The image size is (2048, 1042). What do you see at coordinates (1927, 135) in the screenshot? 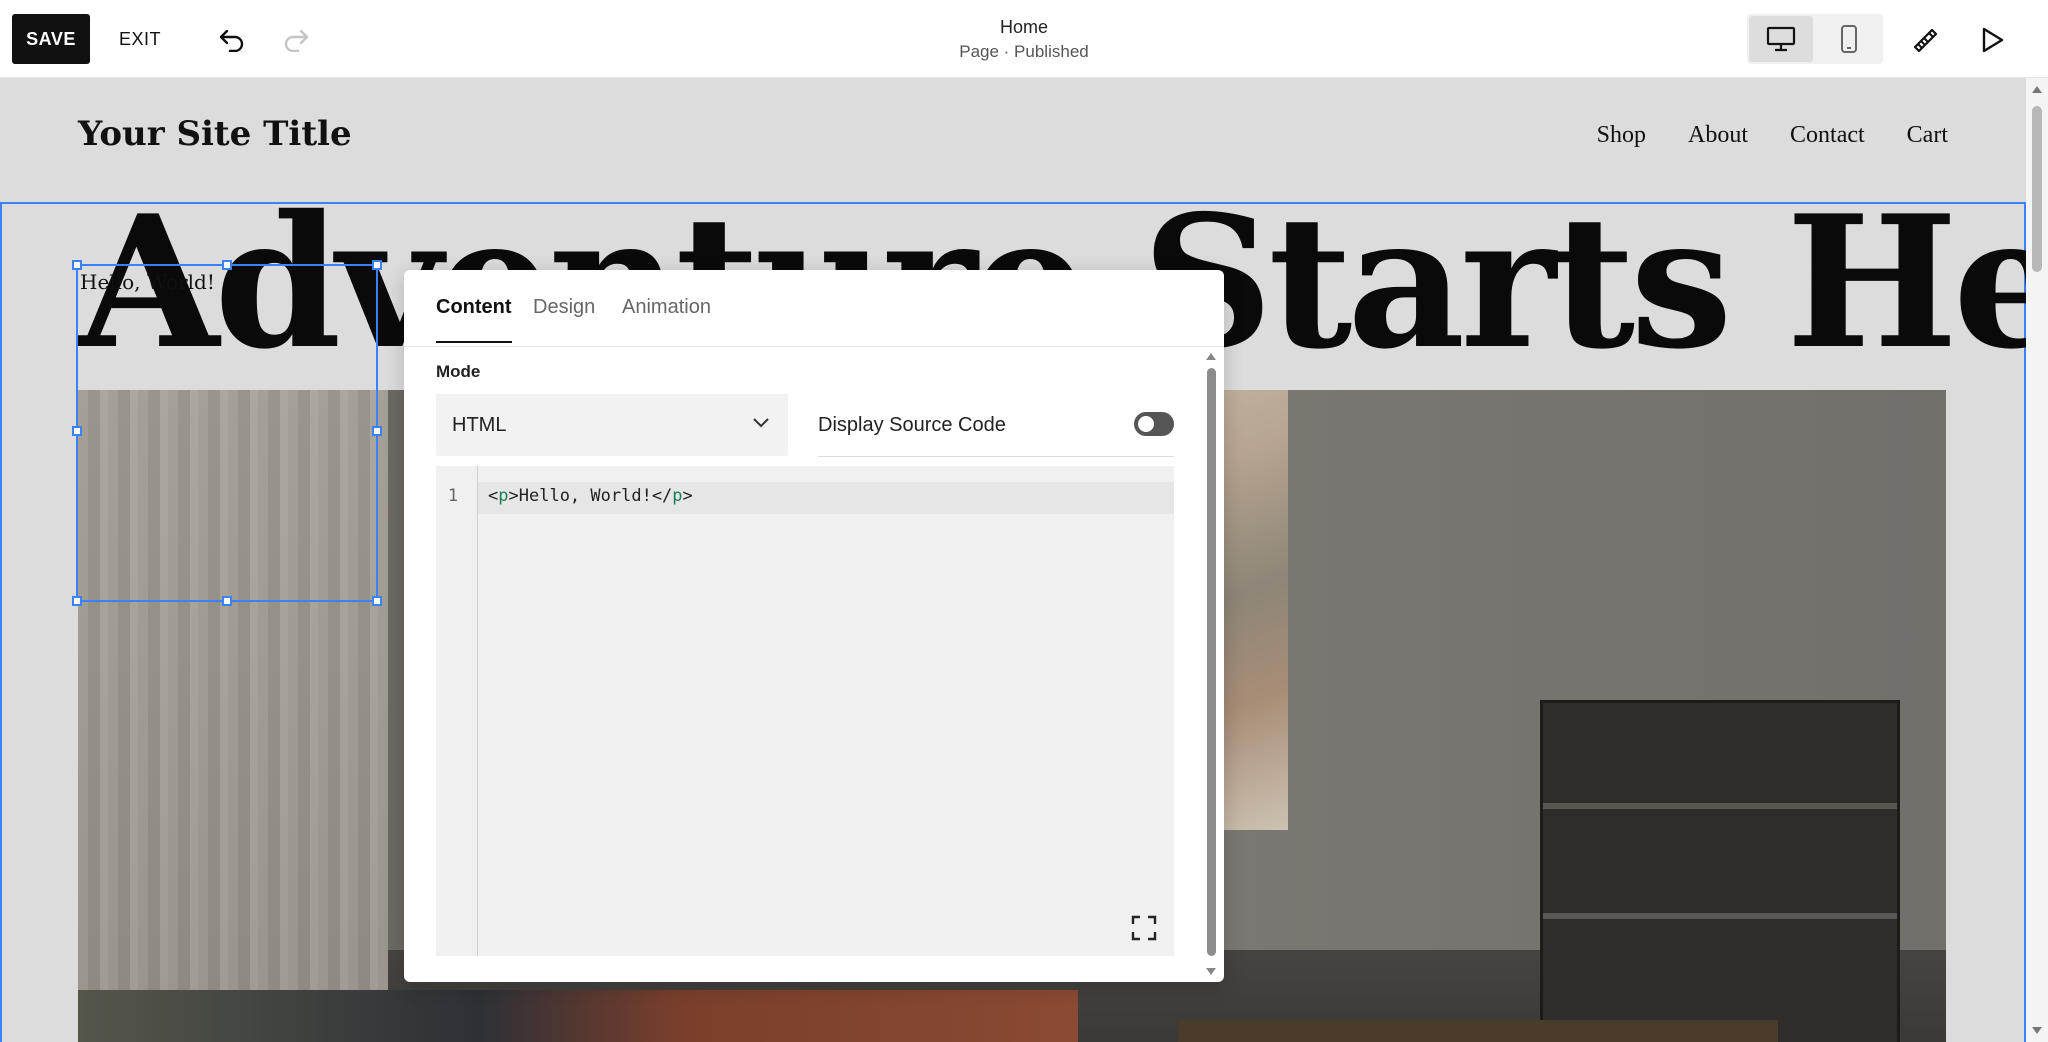
I see `nav-link-cart: Cart` at bounding box center [1927, 135].